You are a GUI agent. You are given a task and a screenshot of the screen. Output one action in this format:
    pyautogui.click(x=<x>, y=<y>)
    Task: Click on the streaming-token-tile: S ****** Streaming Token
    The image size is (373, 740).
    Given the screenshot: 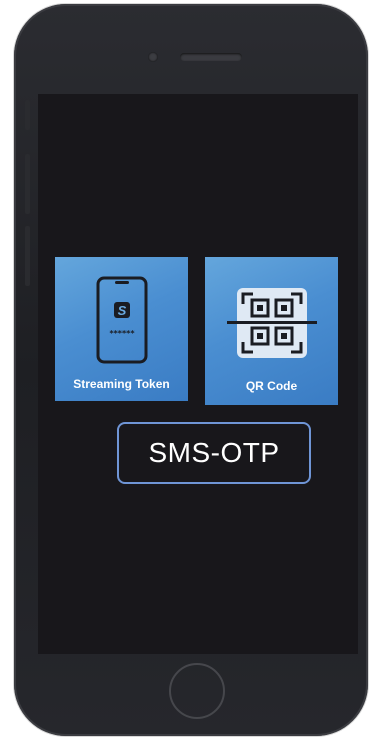 What is the action you would take?
    pyautogui.click(x=121, y=329)
    